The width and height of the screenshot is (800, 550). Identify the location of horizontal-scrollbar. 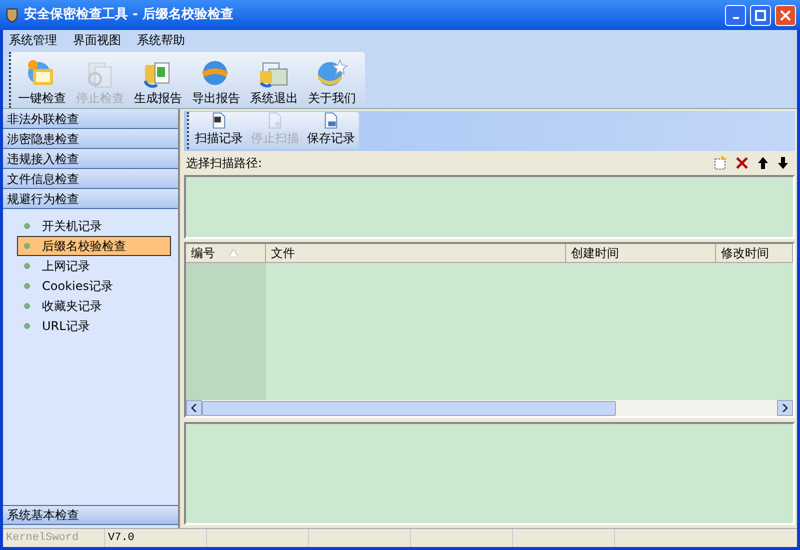
(489, 408).